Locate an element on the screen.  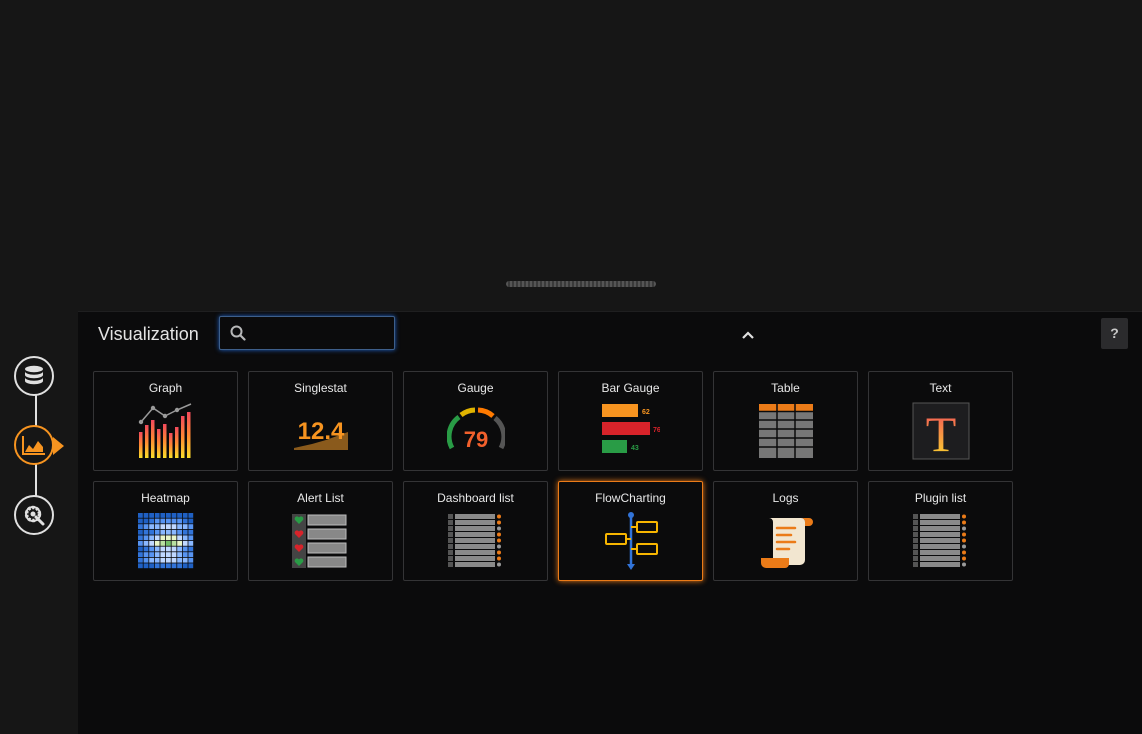
plugin-card-text: Text T is located at coordinates (940, 421).